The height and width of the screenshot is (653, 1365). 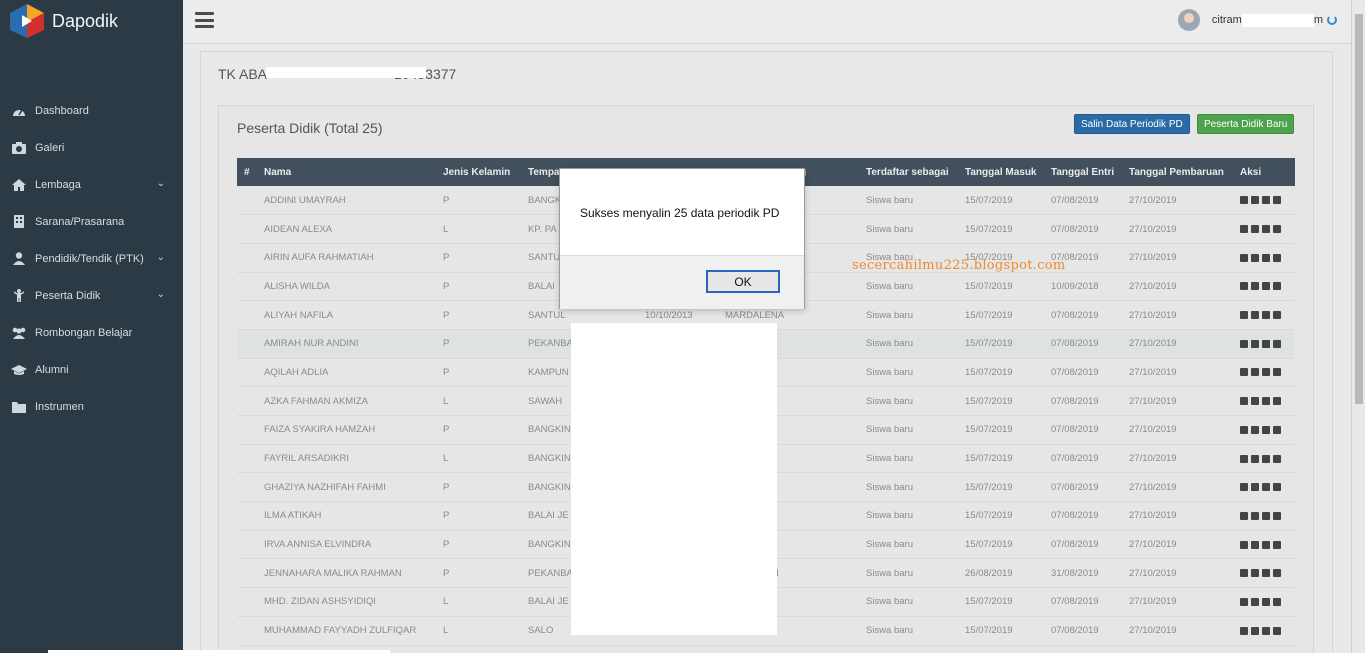 What do you see at coordinates (311, 344) in the screenshot?
I see `table-cell: AMIRAH NUR ANDINI` at bounding box center [311, 344].